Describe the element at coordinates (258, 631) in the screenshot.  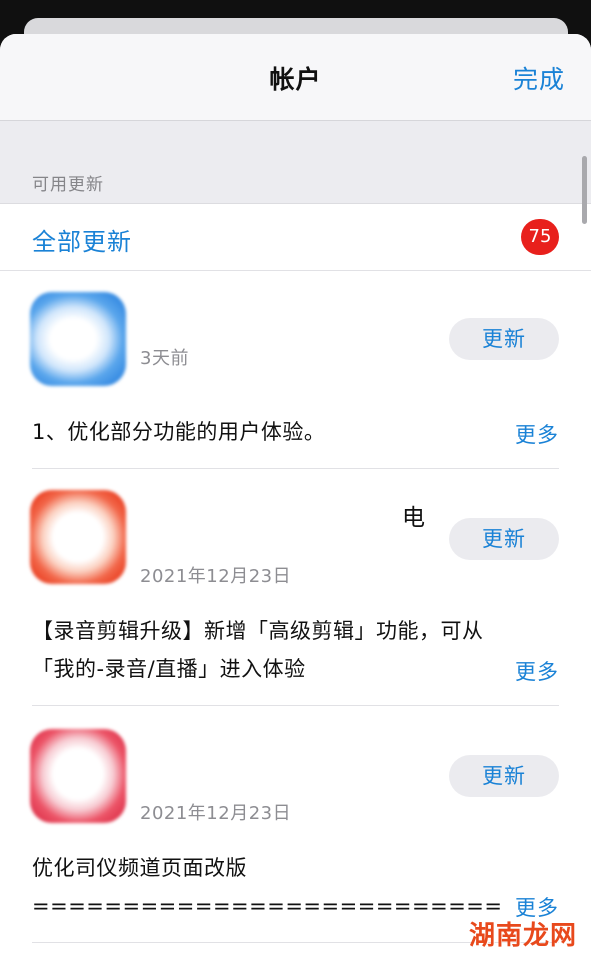
I see `release-notes-line: 【录音剪辑升级】新增「高级剪辑」功能，可从` at that location.